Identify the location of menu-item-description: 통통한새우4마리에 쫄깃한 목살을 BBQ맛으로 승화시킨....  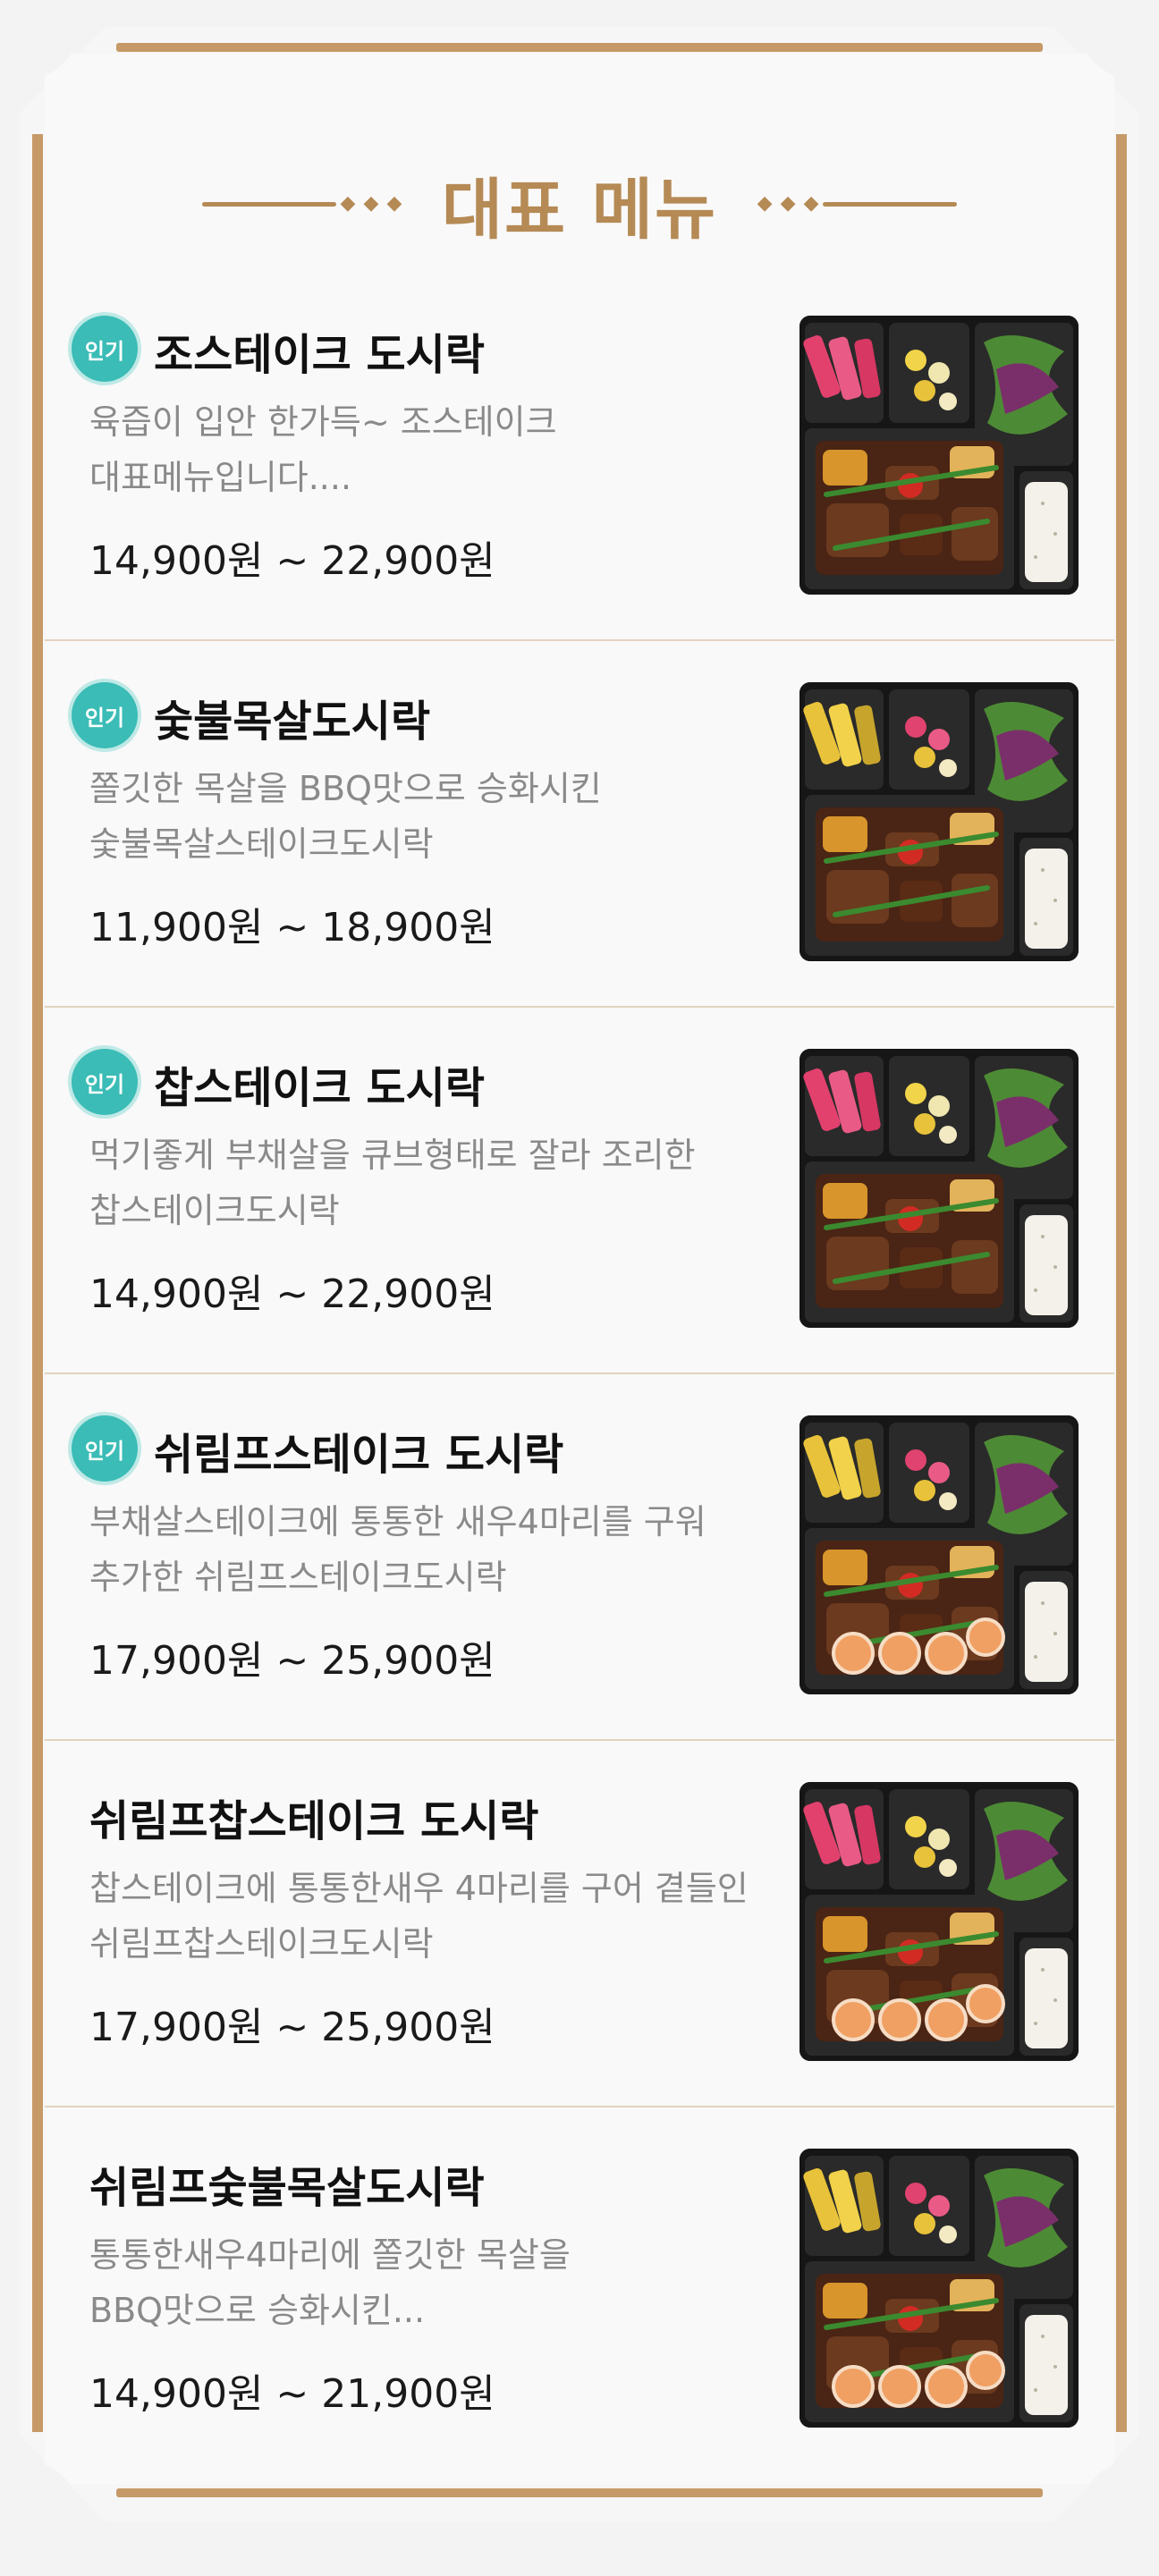
(456, 2282).